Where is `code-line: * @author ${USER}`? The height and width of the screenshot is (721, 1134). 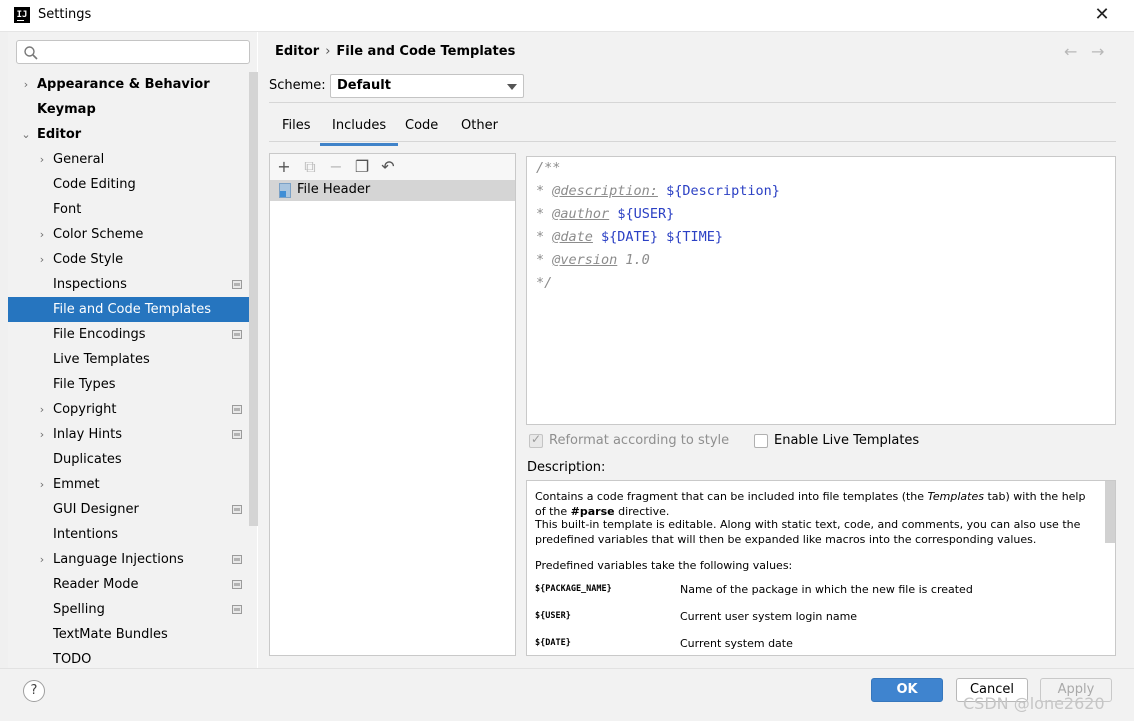 code-line: * @author ${USER} is located at coordinates (605, 214).